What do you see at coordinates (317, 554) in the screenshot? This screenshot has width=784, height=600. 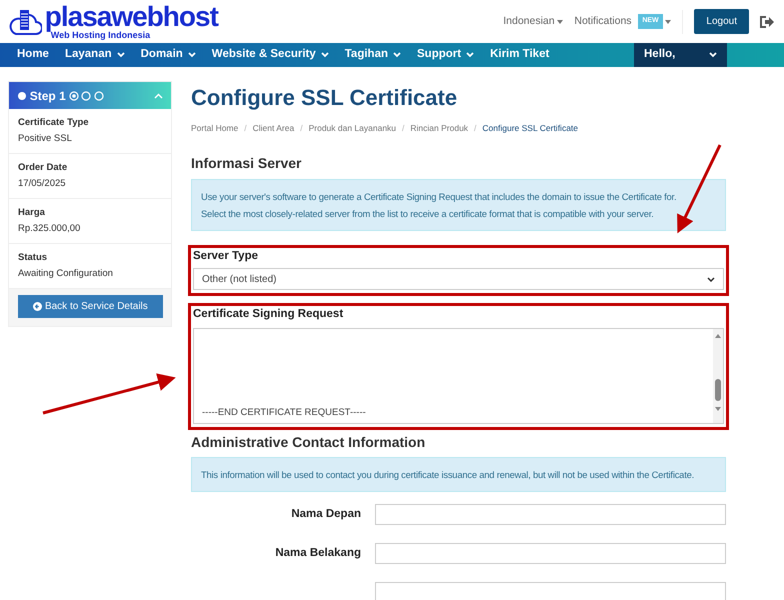 I see `field-label: Nama Belakang` at bounding box center [317, 554].